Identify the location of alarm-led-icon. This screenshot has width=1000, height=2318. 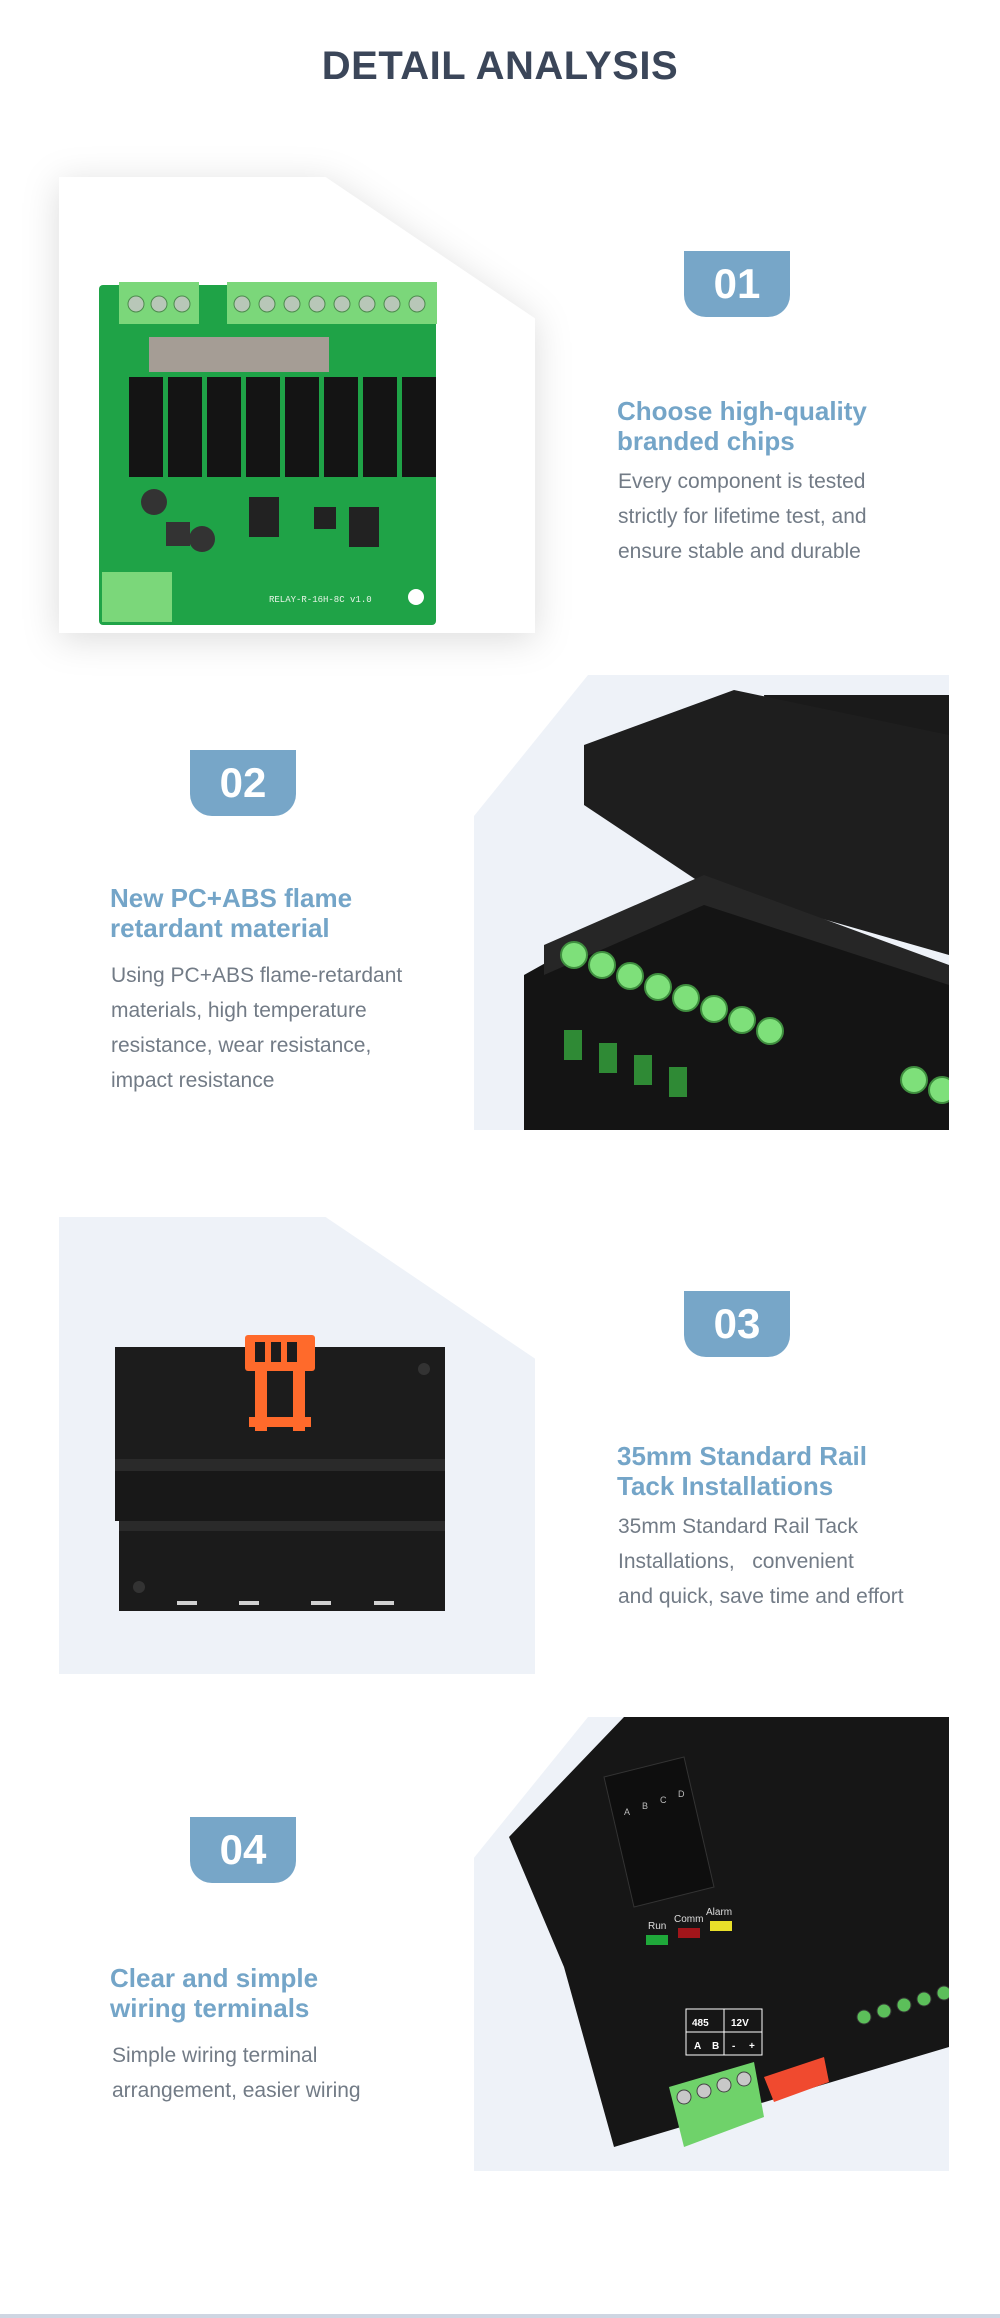
(721, 1926).